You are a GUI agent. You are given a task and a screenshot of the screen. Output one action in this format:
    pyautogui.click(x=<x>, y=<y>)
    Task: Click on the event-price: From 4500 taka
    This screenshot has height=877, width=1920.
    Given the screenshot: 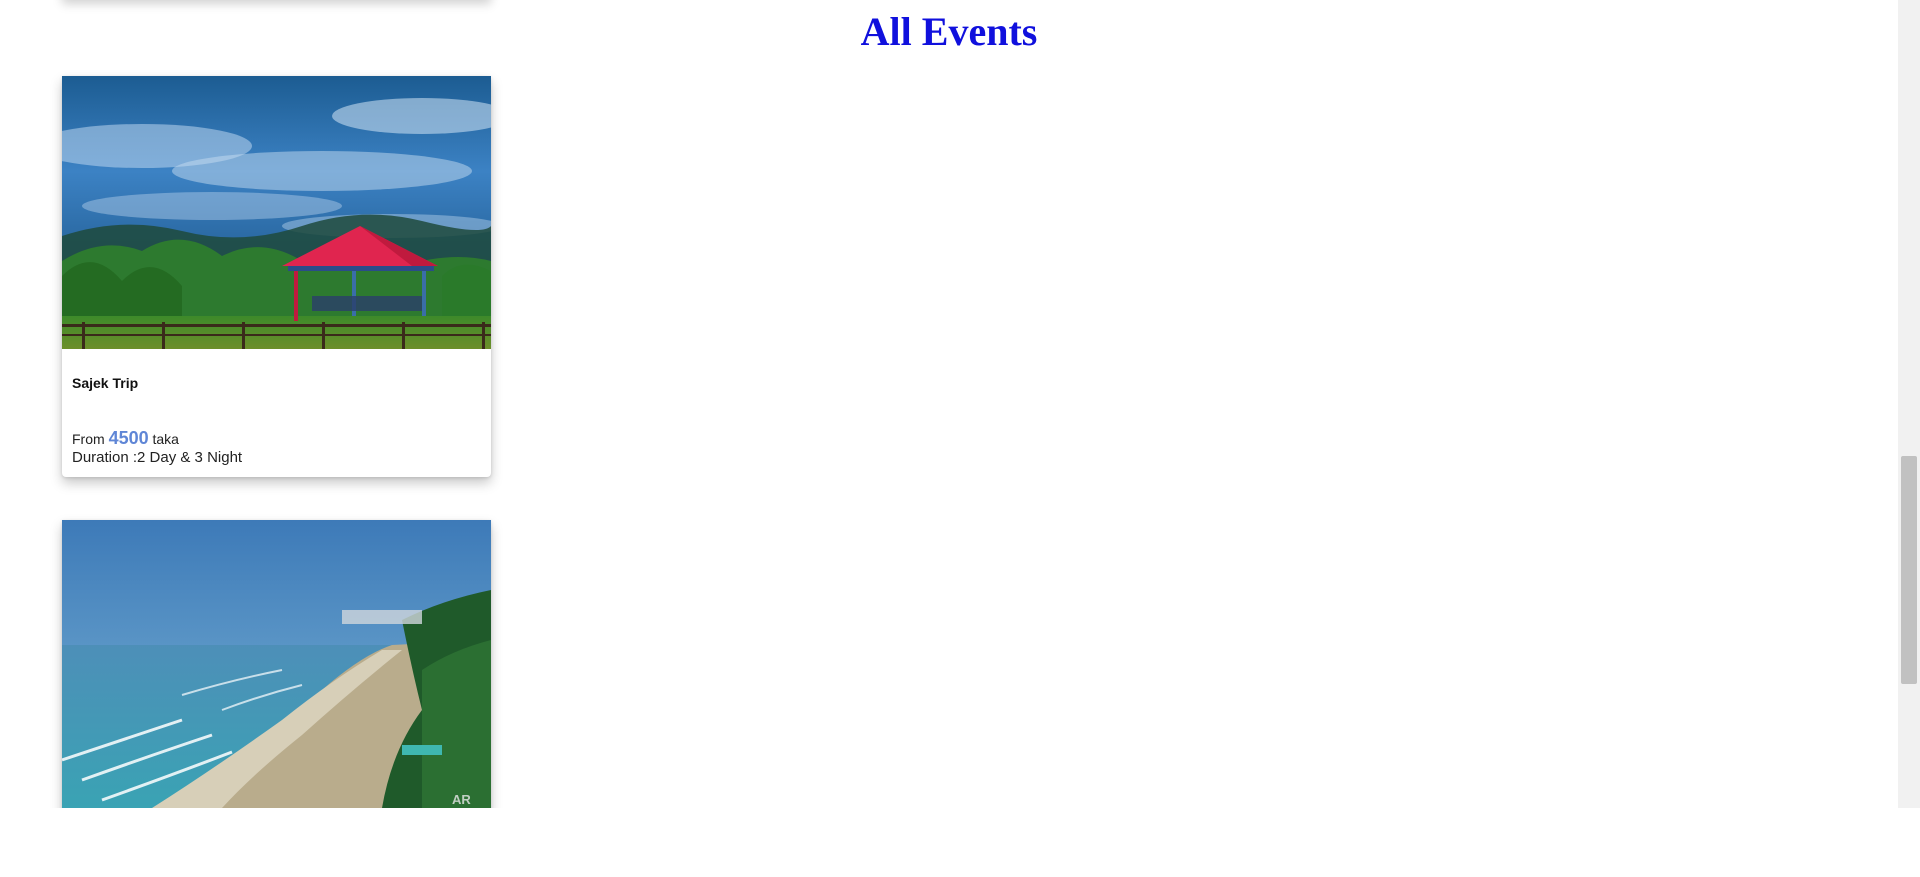 What is the action you would take?
    pyautogui.click(x=125, y=438)
    